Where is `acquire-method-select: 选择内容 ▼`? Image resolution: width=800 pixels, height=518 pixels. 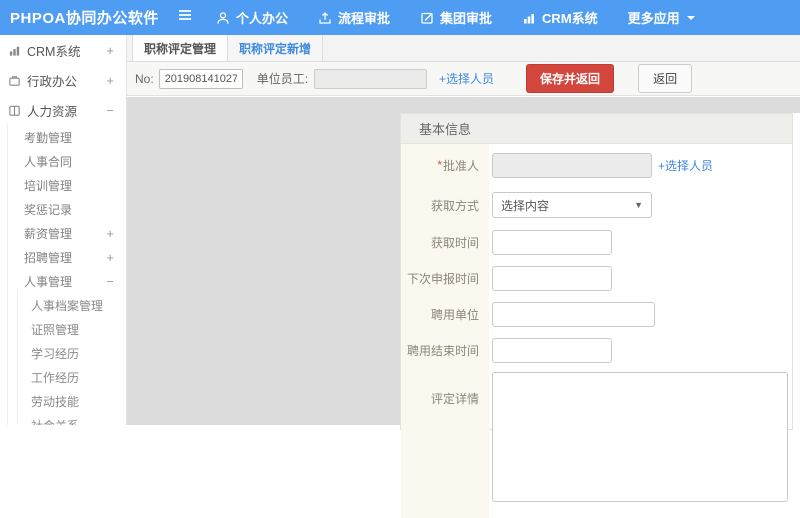
acquire-method-select: 选择内容 ▼ is located at coordinates (572, 205).